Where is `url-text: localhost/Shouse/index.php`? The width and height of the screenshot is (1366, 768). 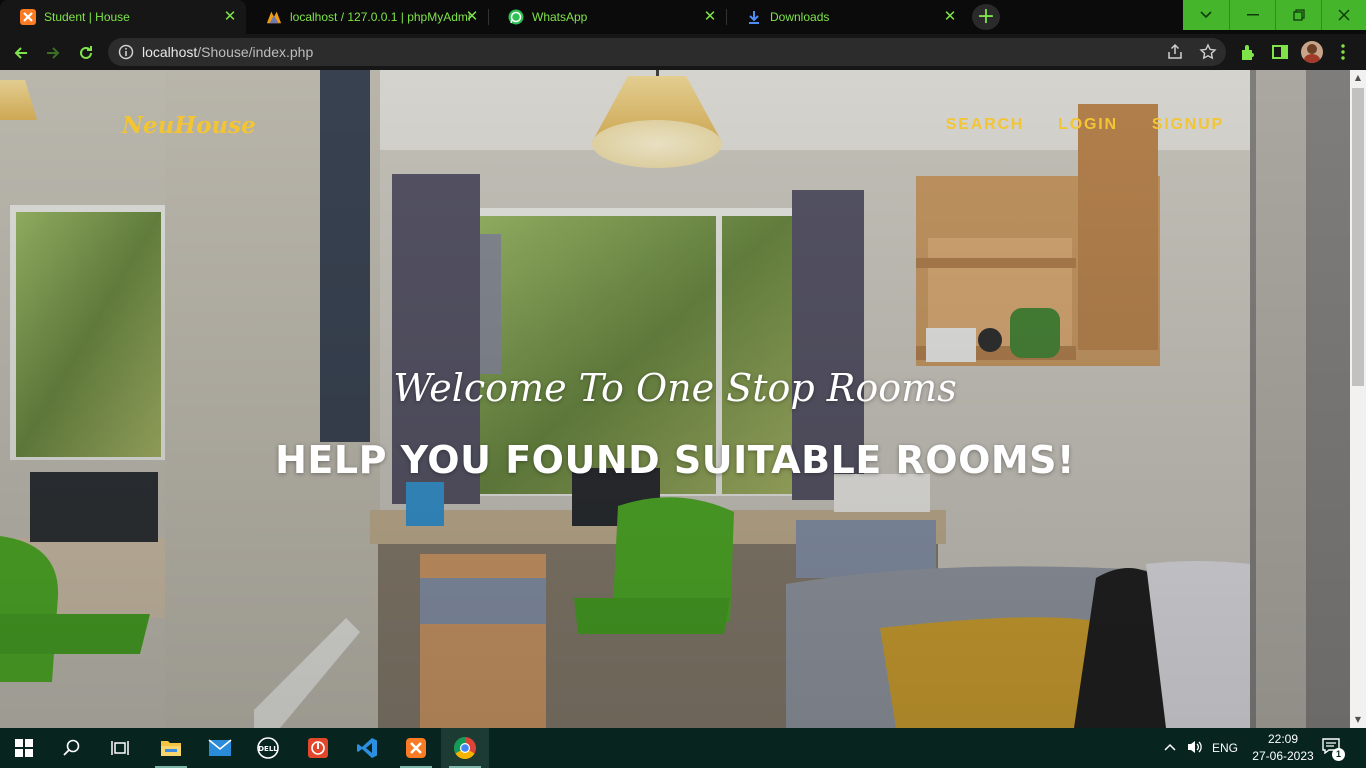 url-text: localhost/Shouse/index.php is located at coordinates (227, 52).